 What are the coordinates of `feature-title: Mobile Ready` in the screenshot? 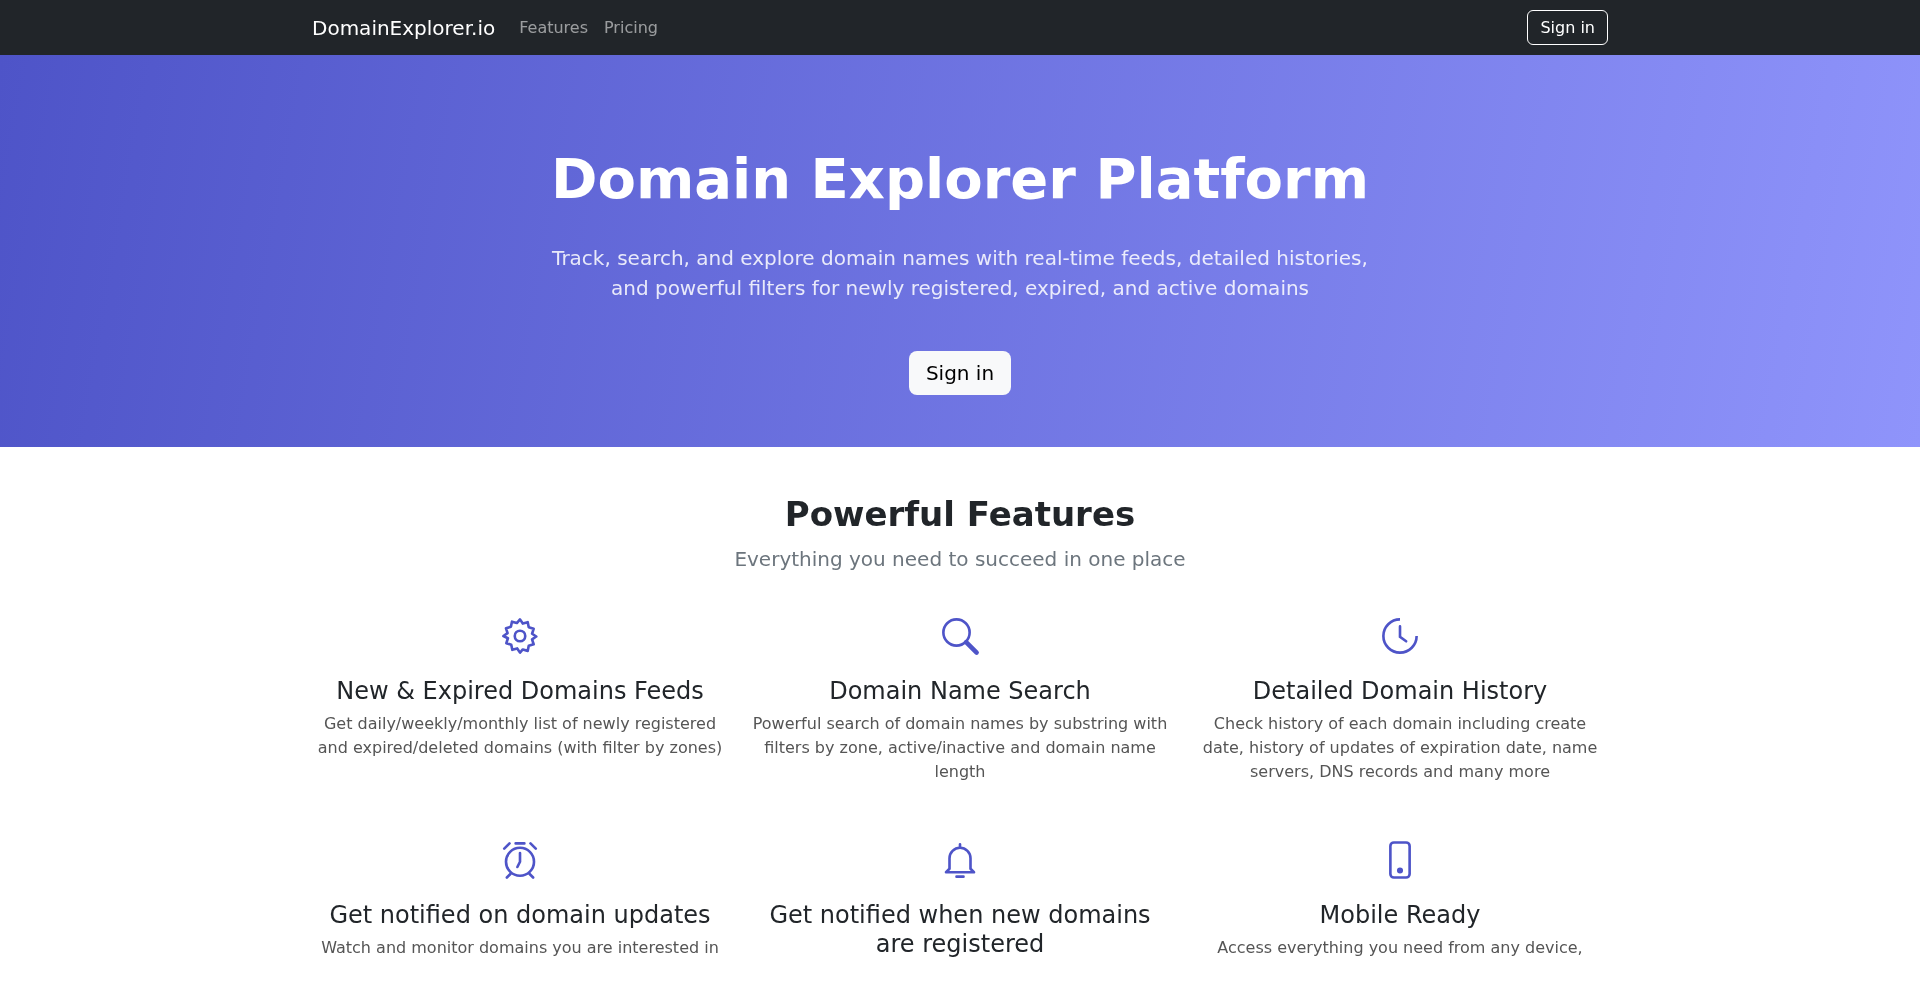 It's located at (1400, 915).